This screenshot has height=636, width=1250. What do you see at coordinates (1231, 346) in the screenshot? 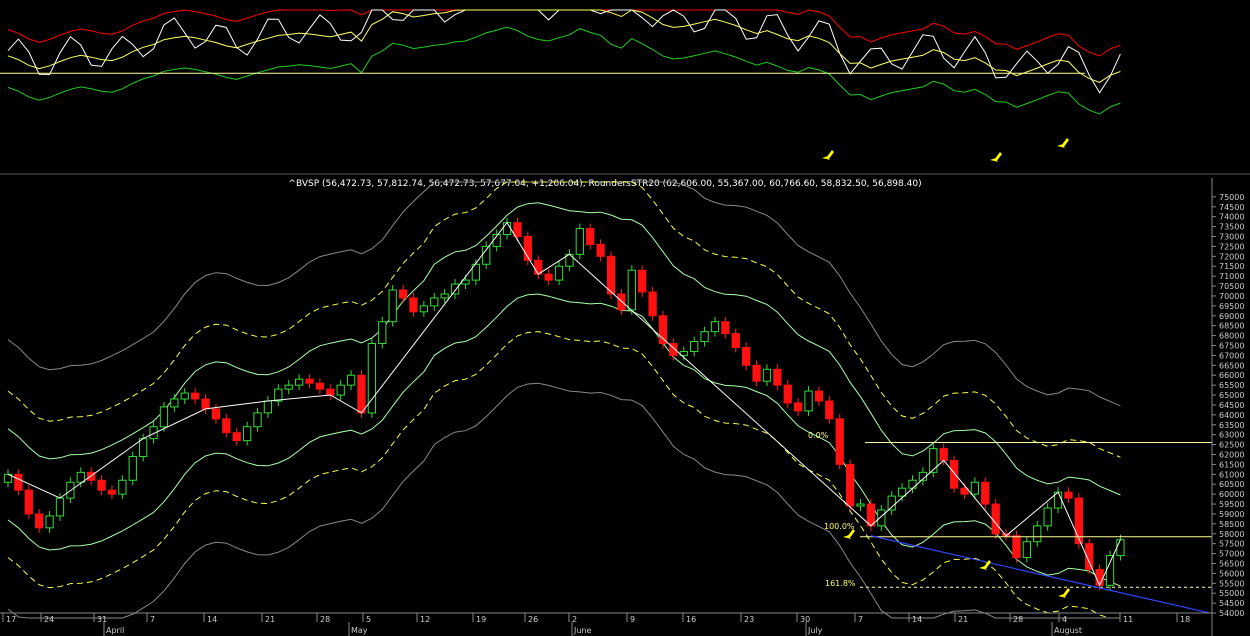
I see `y-tick-label: 67500` at bounding box center [1231, 346].